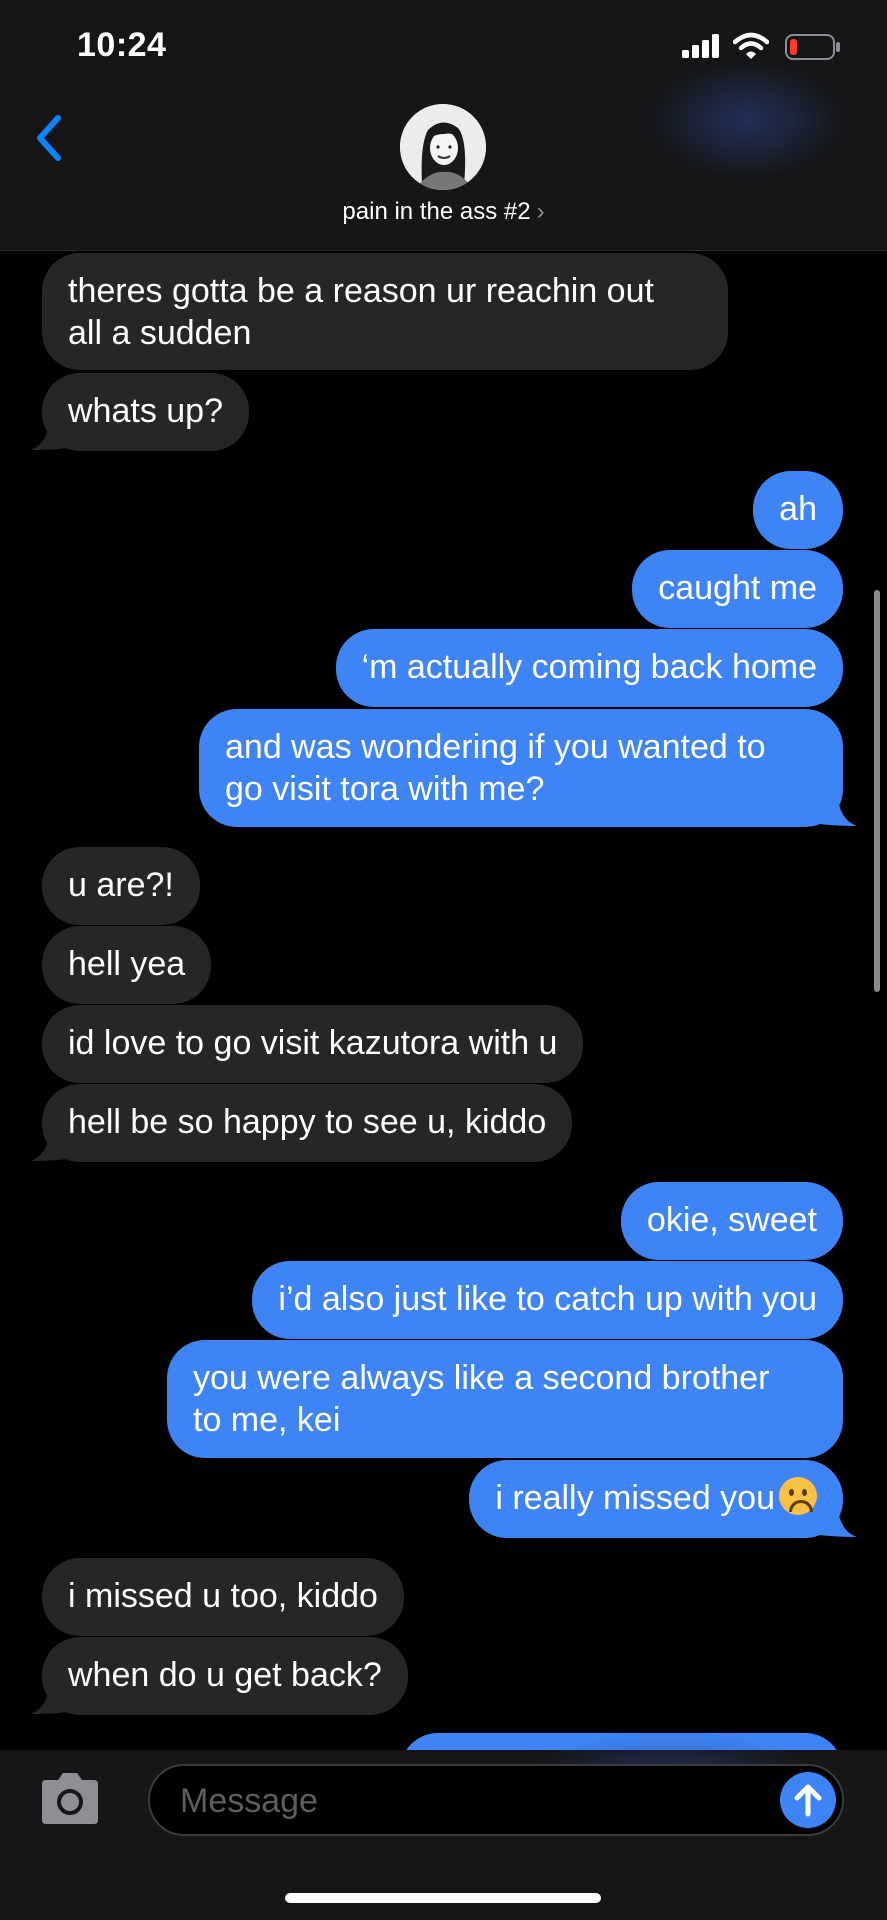 This screenshot has height=1920, width=887. I want to click on message-text: i missed u too, kiddo, so click(223, 1596).